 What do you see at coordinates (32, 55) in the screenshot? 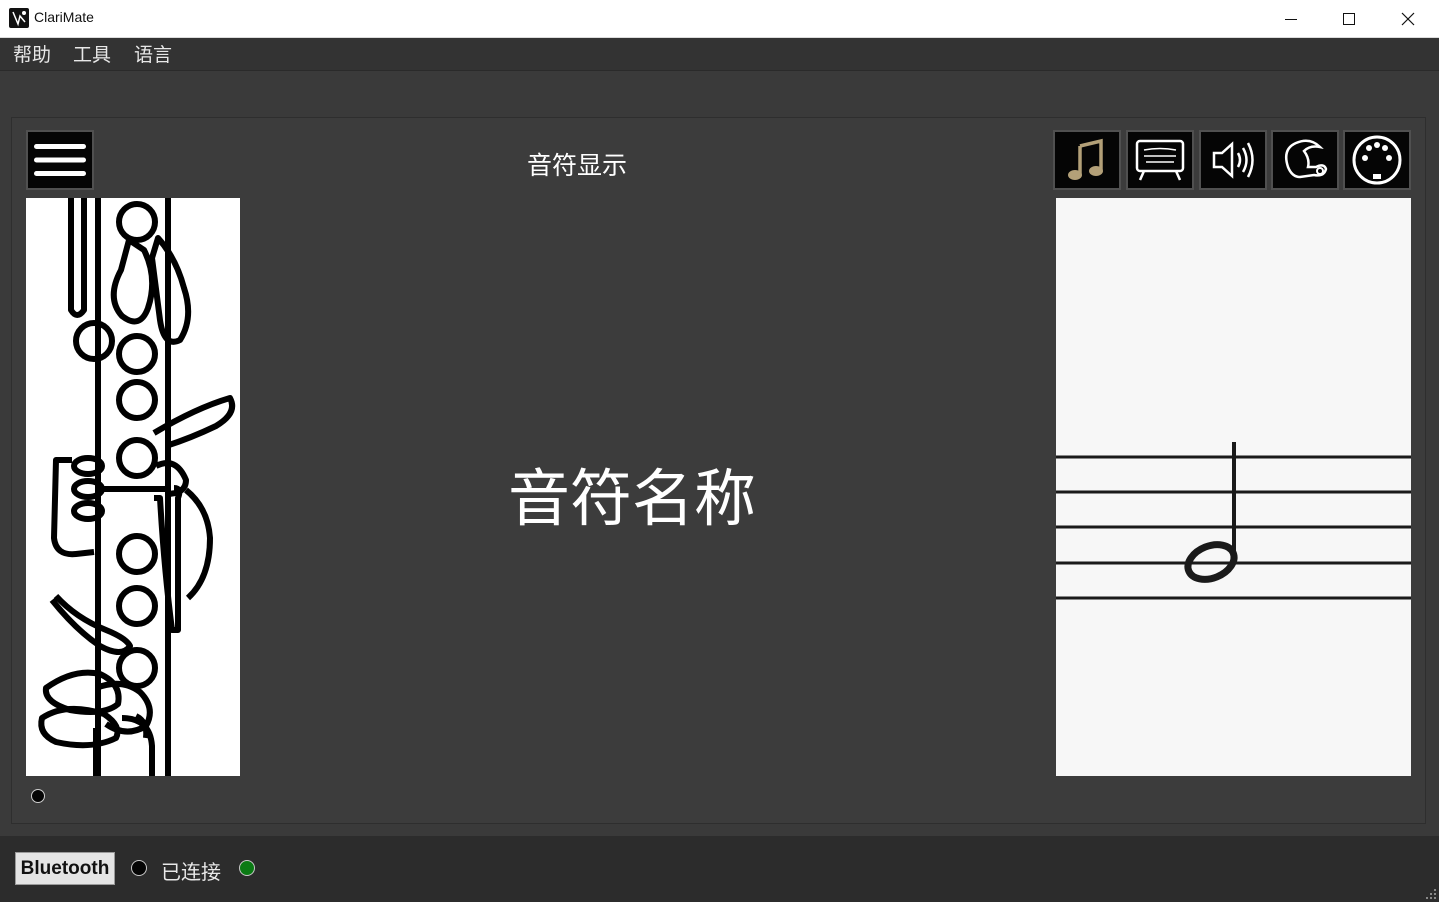
I see `menu-help: 帮助` at bounding box center [32, 55].